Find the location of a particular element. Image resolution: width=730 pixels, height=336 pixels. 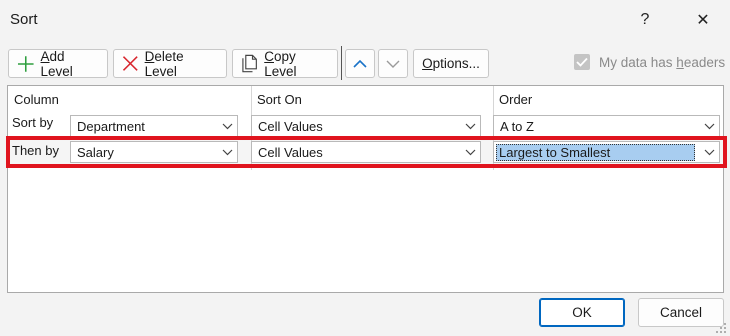

help-icon: ? is located at coordinates (645, 19).